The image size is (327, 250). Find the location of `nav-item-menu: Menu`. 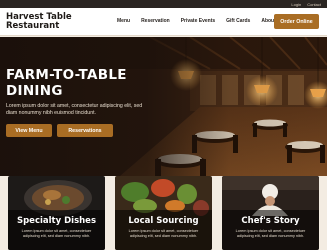

nav-item-menu: Menu is located at coordinates (123, 21).